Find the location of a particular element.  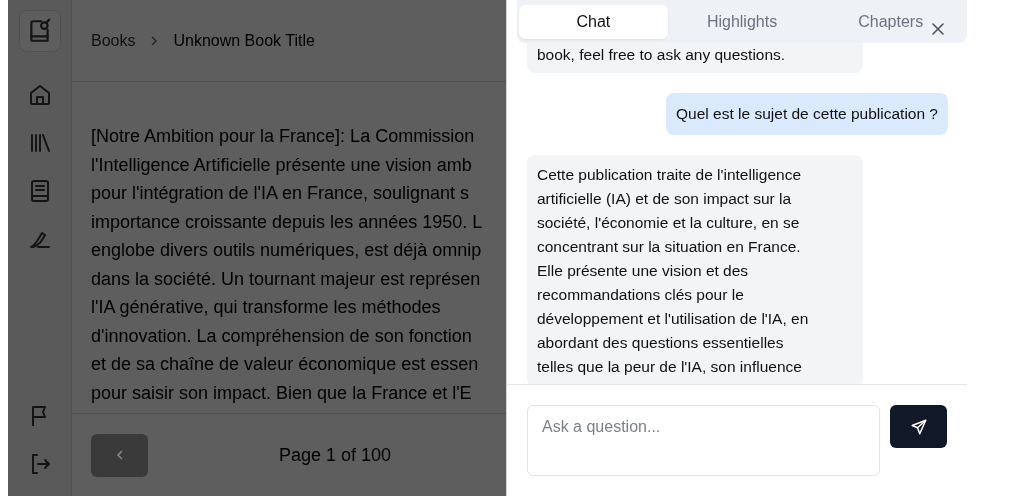

breadcrumb-link: Books is located at coordinates (113, 40).